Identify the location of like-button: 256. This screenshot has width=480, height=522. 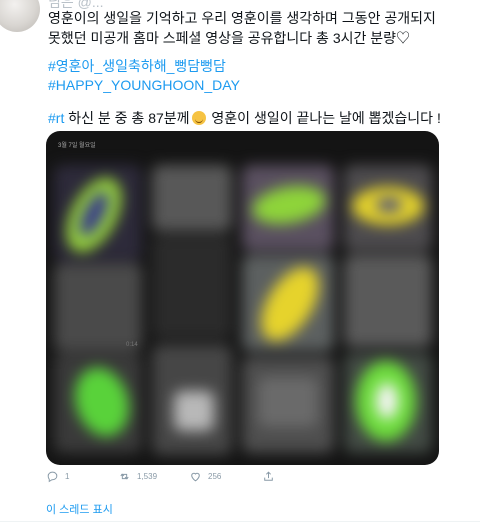
(205, 476).